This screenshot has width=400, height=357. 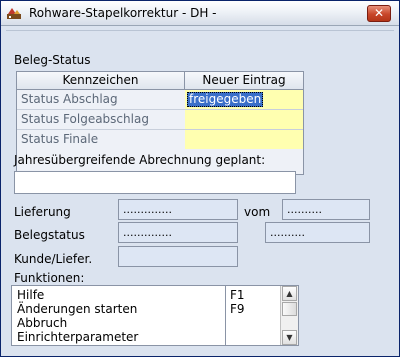 What do you see at coordinates (155, 182) in the screenshot?
I see `jahres-input` at bounding box center [155, 182].